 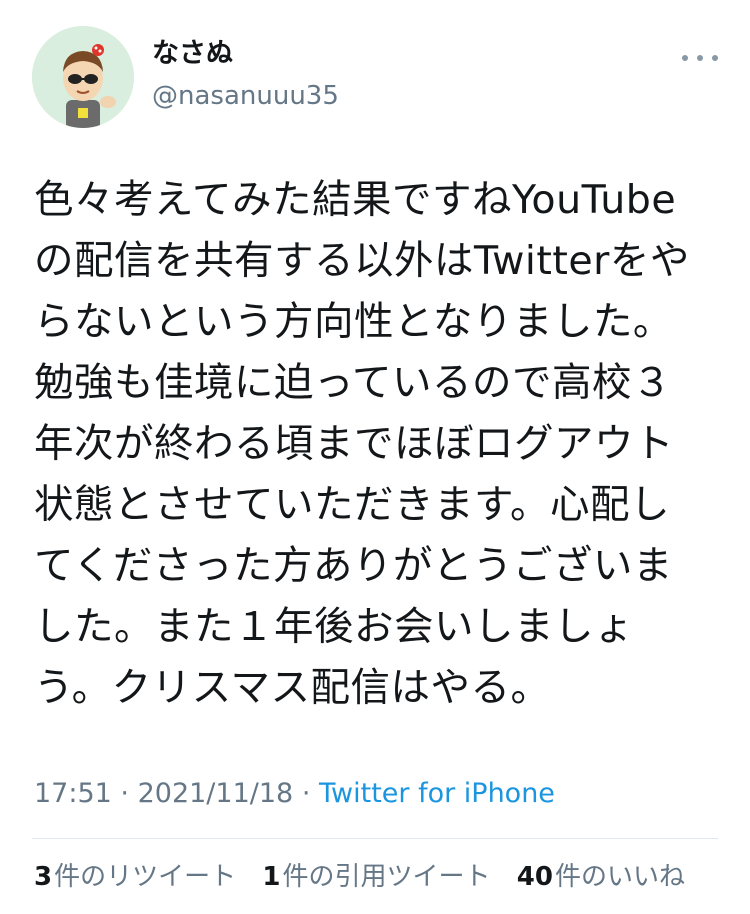 What do you see at coordinates (355, 200) in the screenshot?
I see `tweet-line: 色々考えてみた結果ですねYouTube` at bounding box center [355, 200].